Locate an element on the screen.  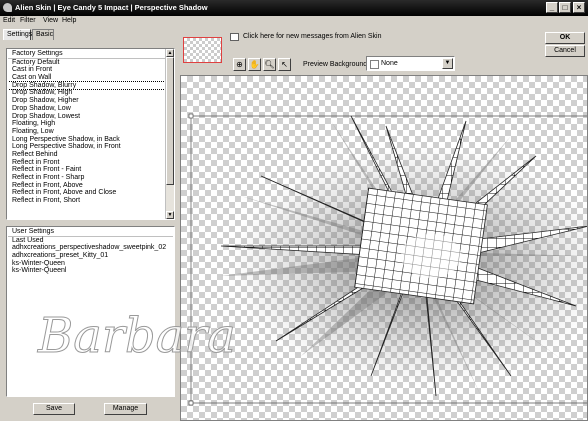
factory-settings-header: Factory Settings is located at coordinates (86, 54).